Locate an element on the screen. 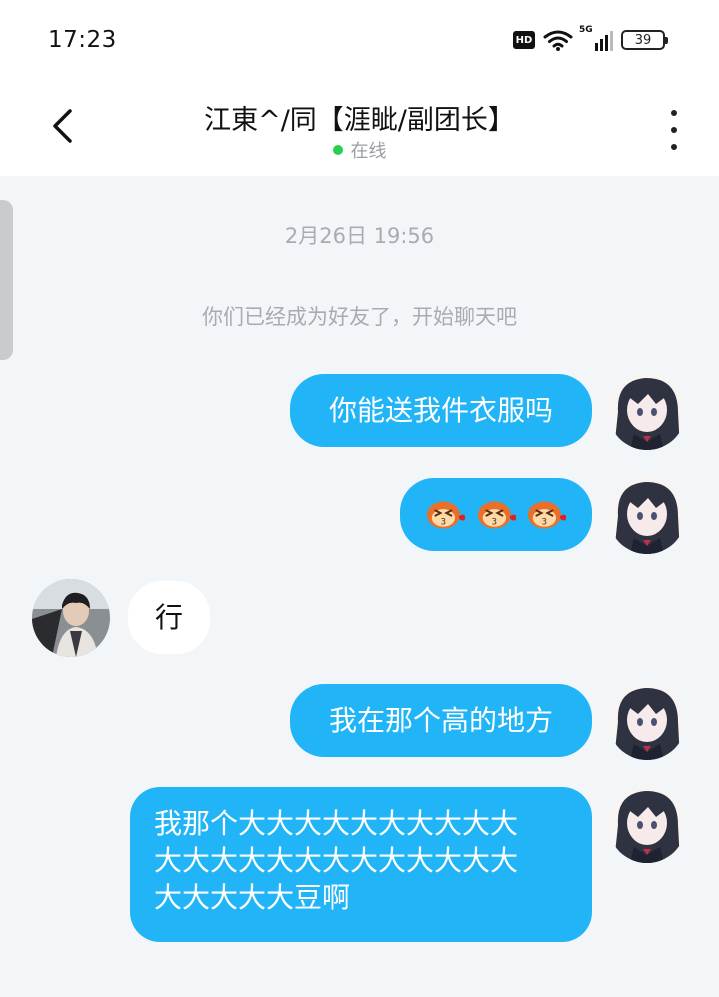 The image size is (719, 997). contact-photo-icon is located at coordinates (71, 618).